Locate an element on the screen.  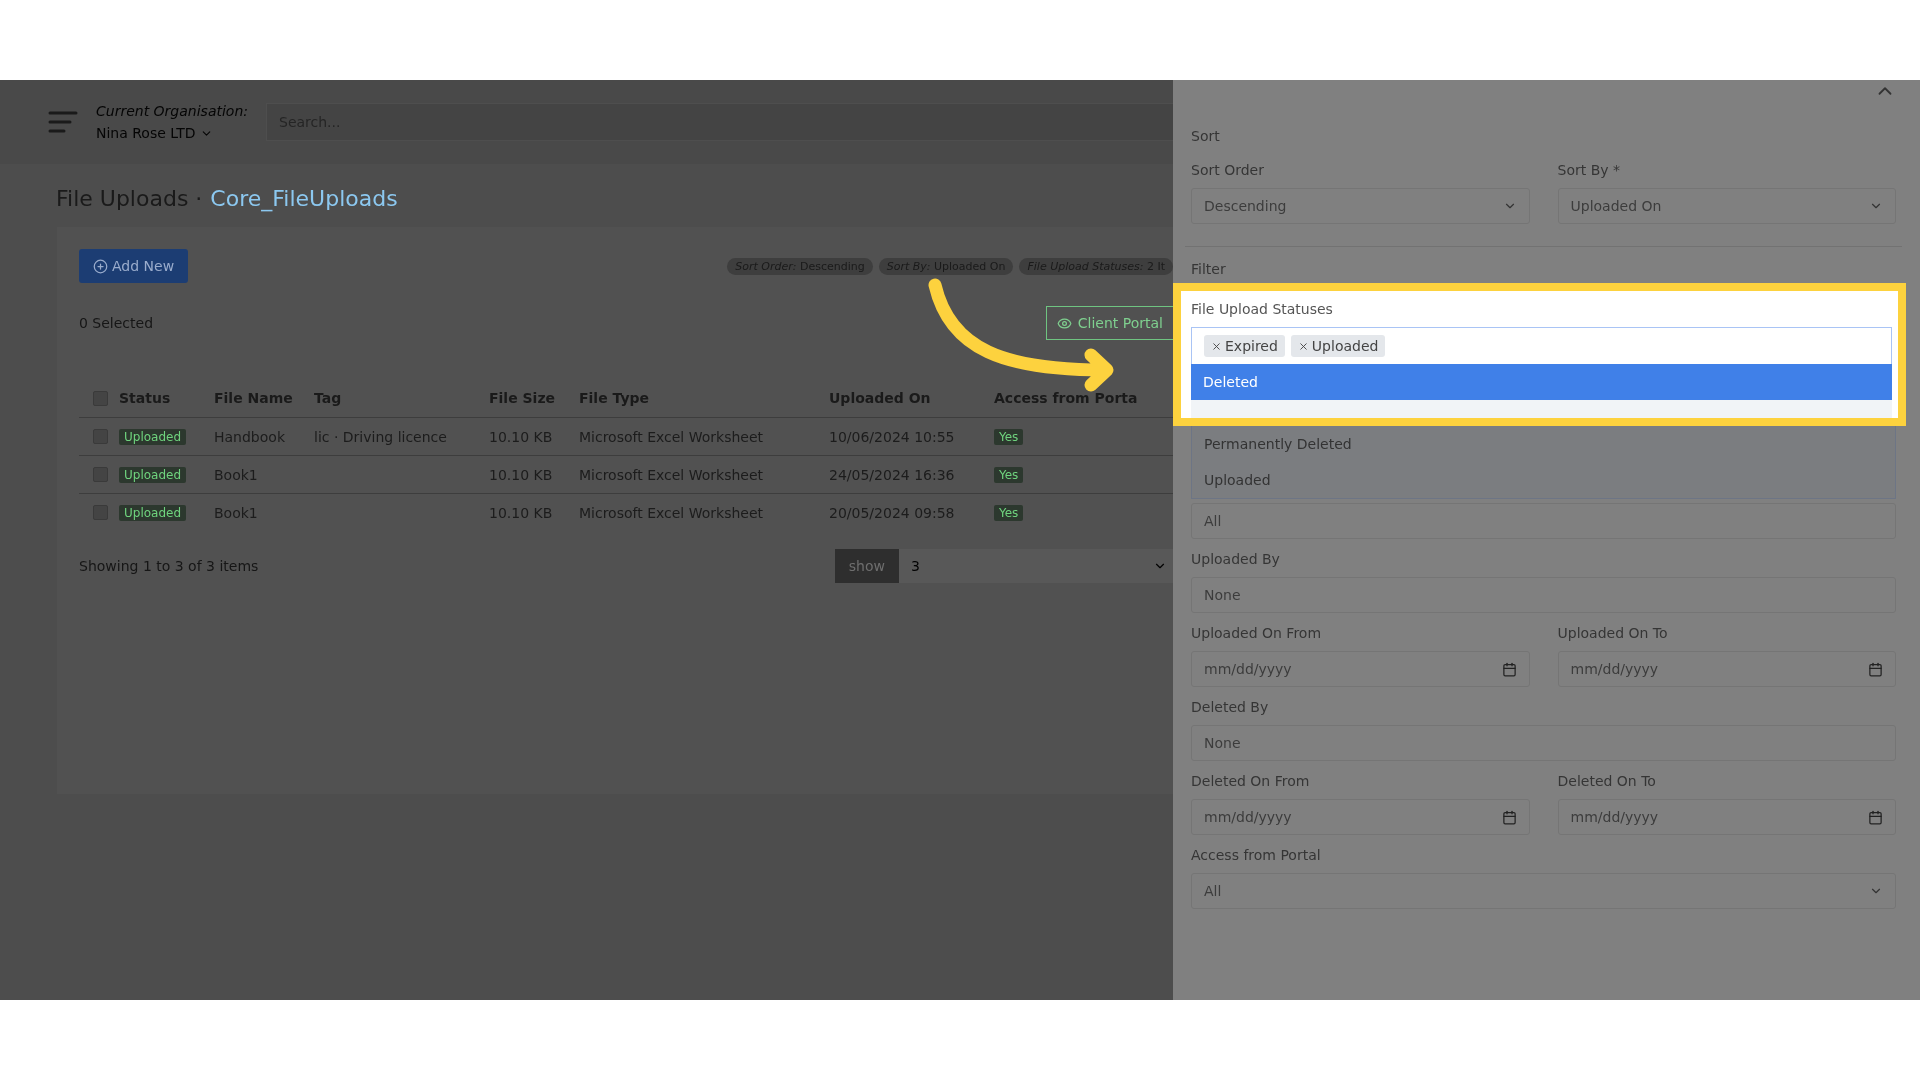
field-label: Deleted On From is located at coordinates (1251, 781).